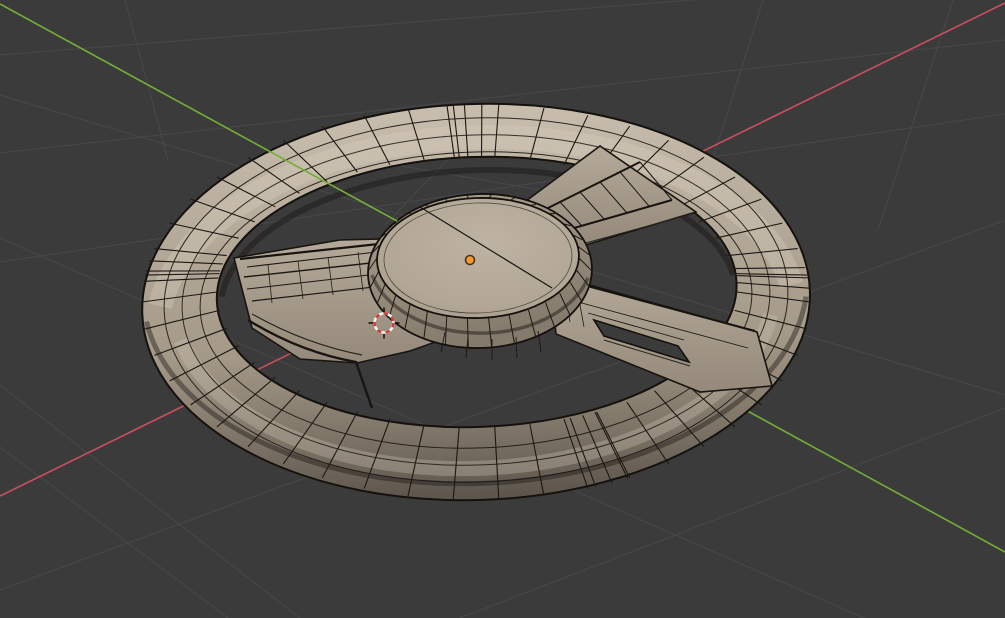 The image size is (1005, 618). What do you see at coordinates (470, 260) in the screenshot?
I see `object-origin-point` at bounding box center [470, 260].